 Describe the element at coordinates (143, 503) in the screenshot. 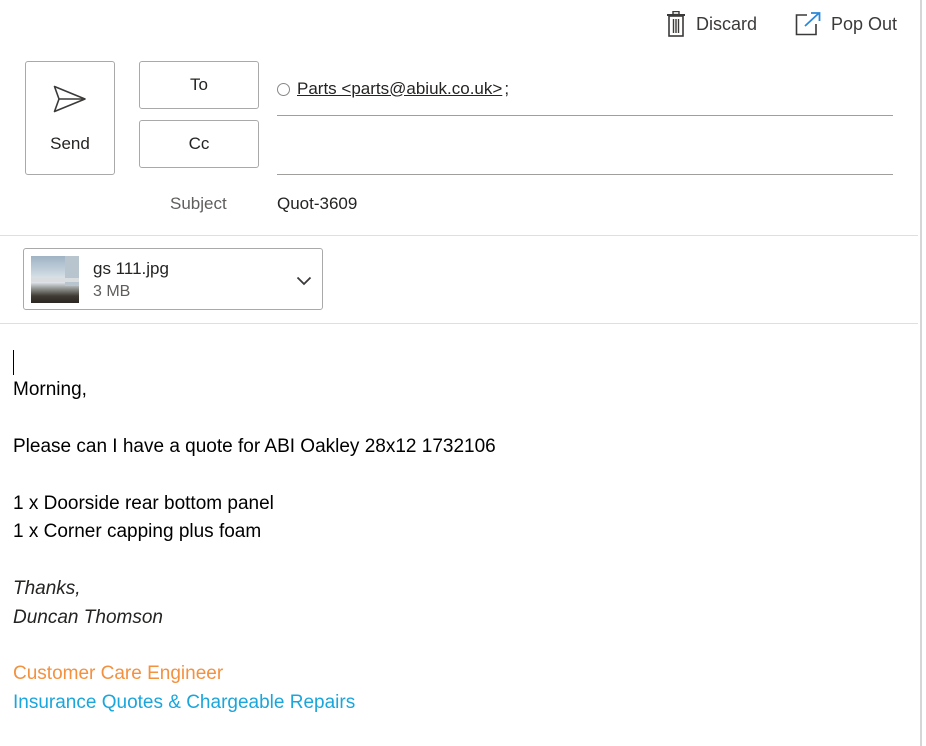

I see `item-line-1: 1 x Doorside rear bottom panel` at that location.